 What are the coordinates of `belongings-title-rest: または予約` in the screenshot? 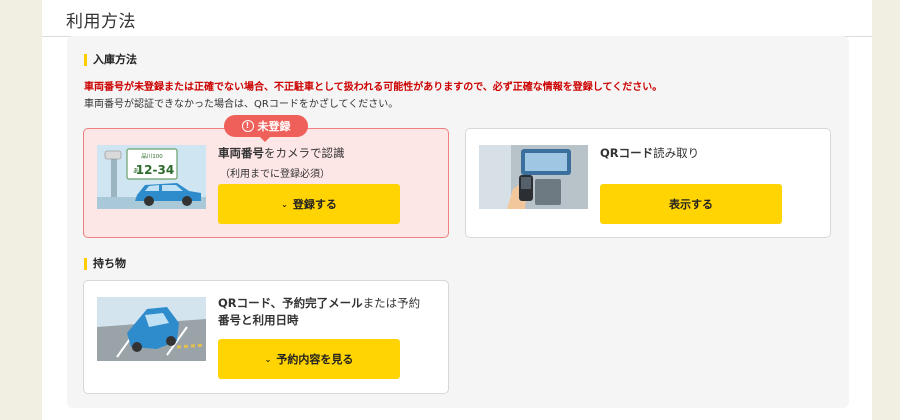 It's located at (391, 303).